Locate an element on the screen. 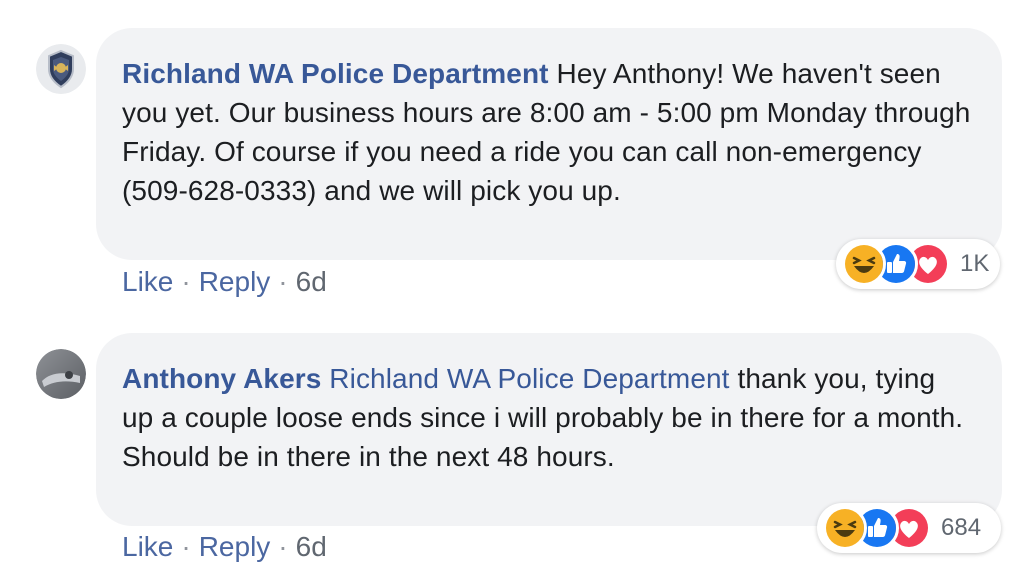 This screenshot has height=574, width=1024. reactions-summary: 684 is located at coordinates (909, 528).